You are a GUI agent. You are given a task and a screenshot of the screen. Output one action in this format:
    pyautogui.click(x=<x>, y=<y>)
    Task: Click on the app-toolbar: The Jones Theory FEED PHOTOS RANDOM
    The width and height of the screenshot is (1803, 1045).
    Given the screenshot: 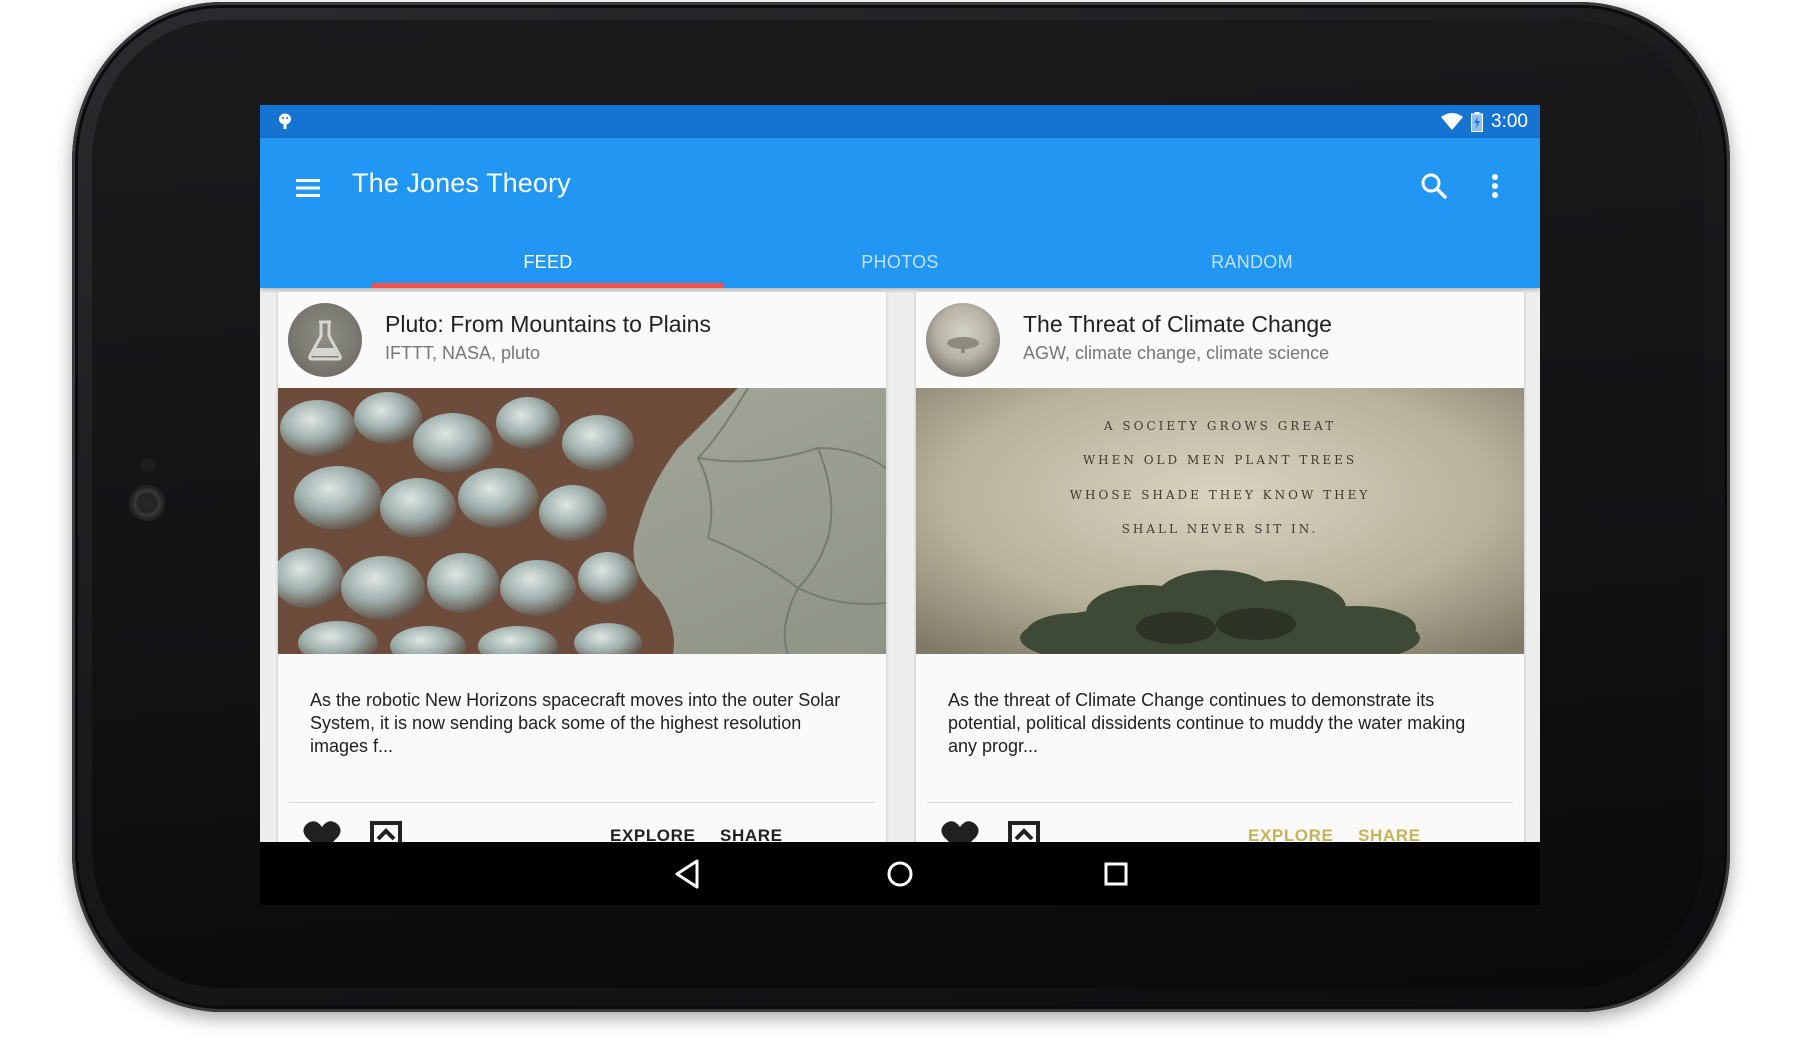 What is the action you would take?
    pyautogui.click(x=900, y=213)
    